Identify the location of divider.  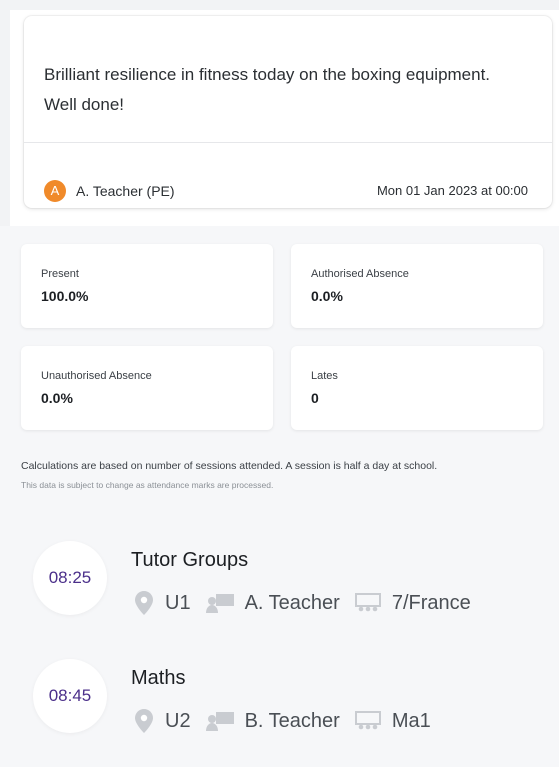
(288, 142).